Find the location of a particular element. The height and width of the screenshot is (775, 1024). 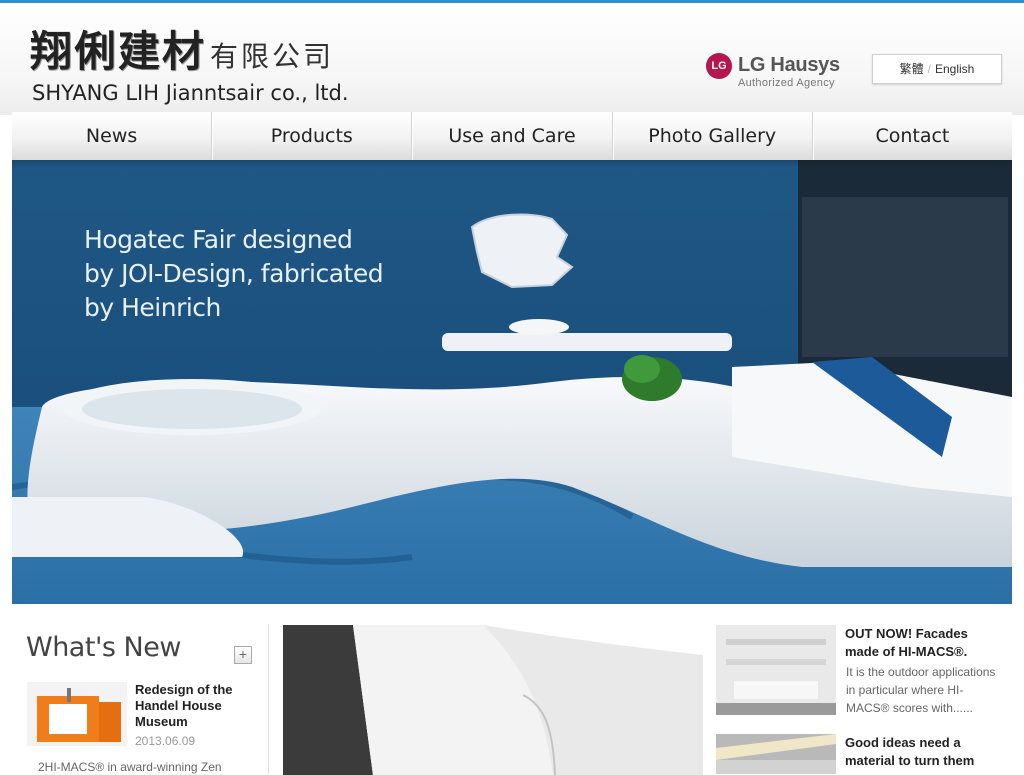

hero-caption-line-3: by Heinrich is located at coordinates (152, 307).